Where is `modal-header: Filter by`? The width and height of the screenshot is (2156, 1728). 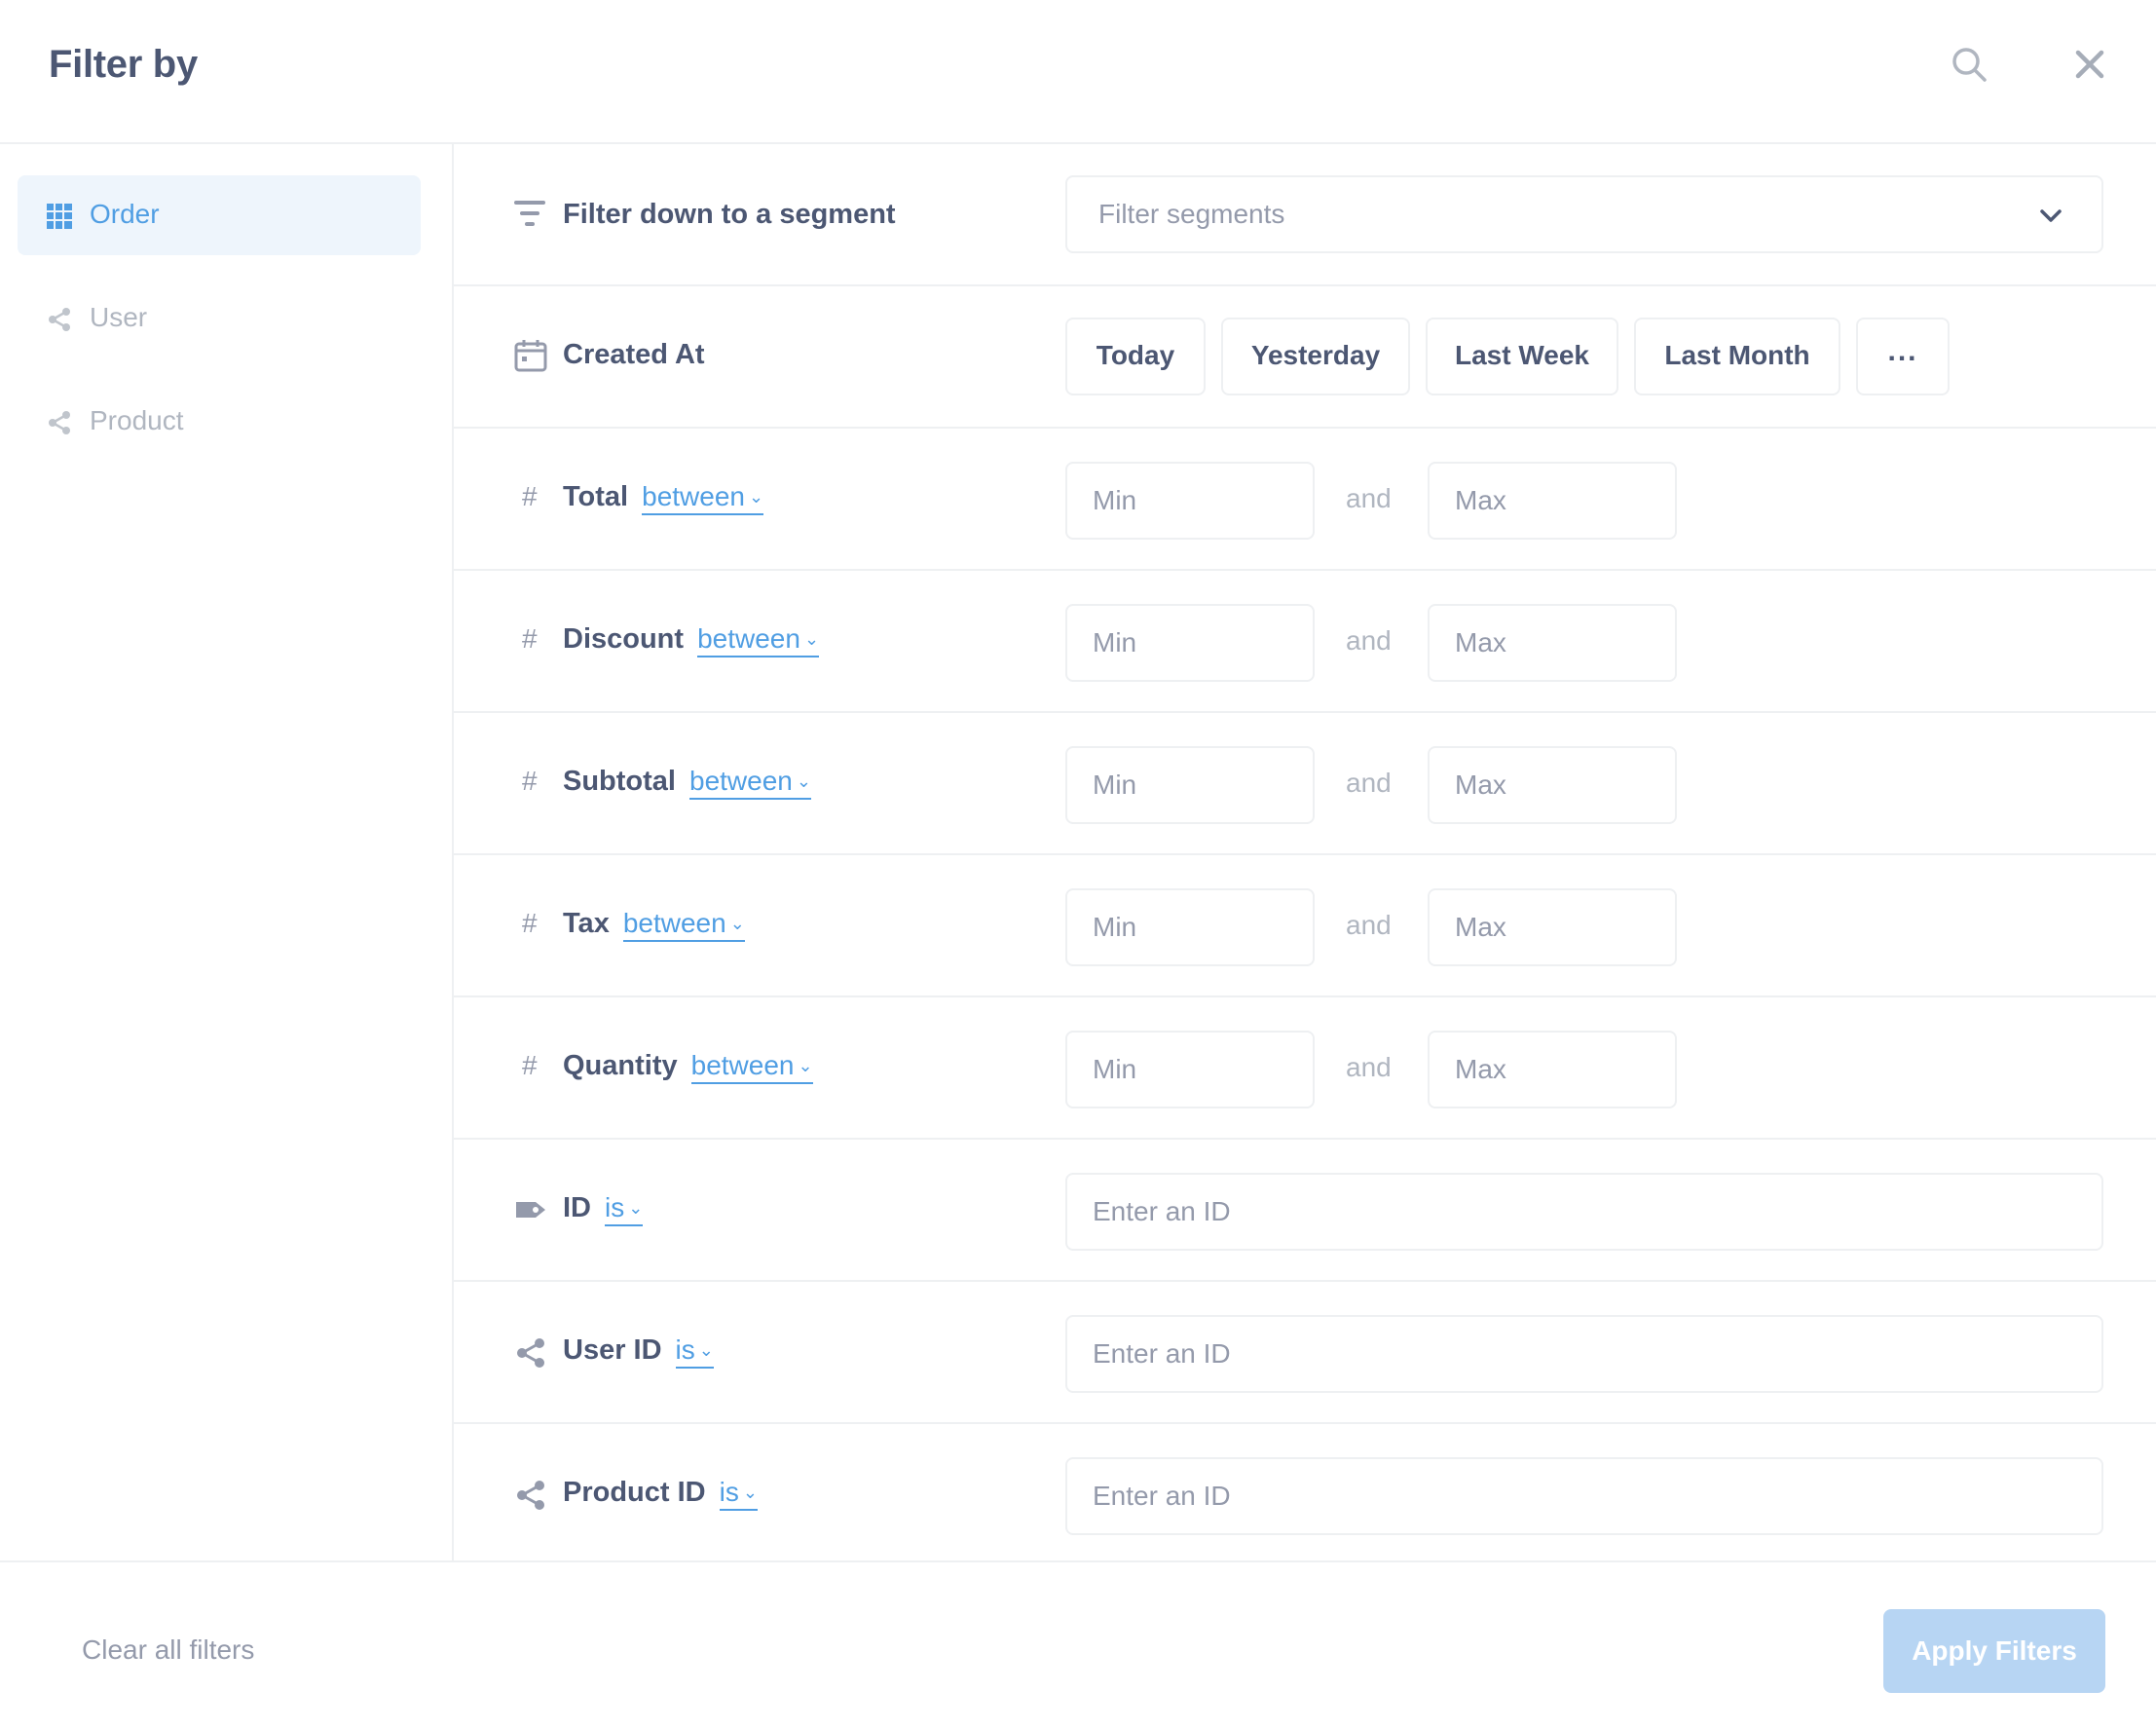
modal-header: Filter by is located at coordinates (1078, 72).